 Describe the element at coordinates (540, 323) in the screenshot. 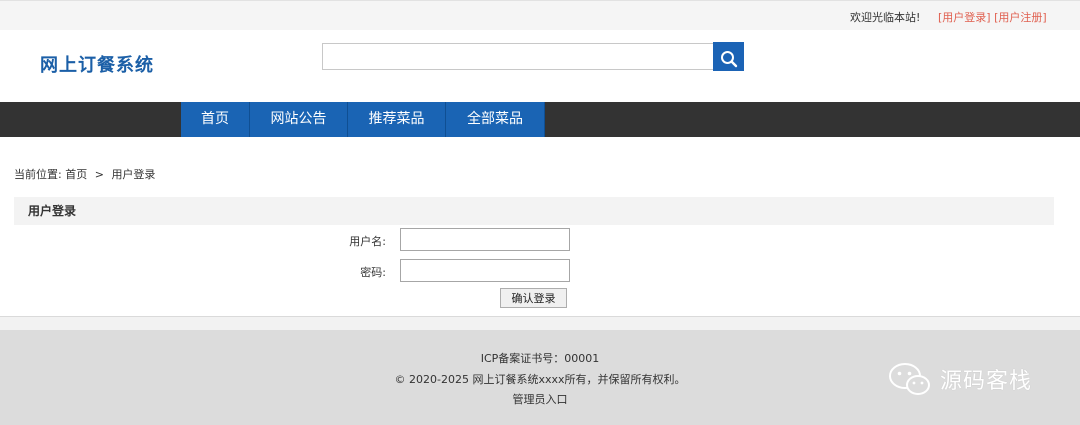

I see `footer-divider` at that location.